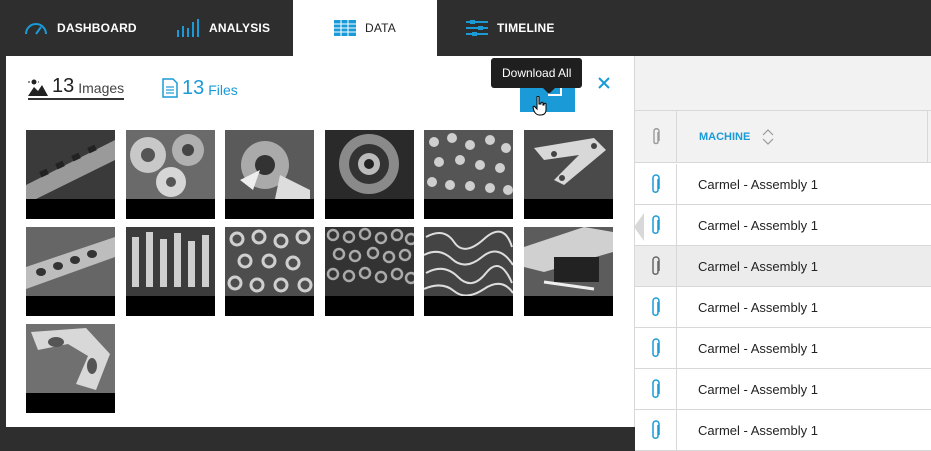 This screenshot has height=451, width=931. Describe the element at coordinates (70, 271) in the screenshot. I see `image-thumbnail-perforated-bar` at that location.